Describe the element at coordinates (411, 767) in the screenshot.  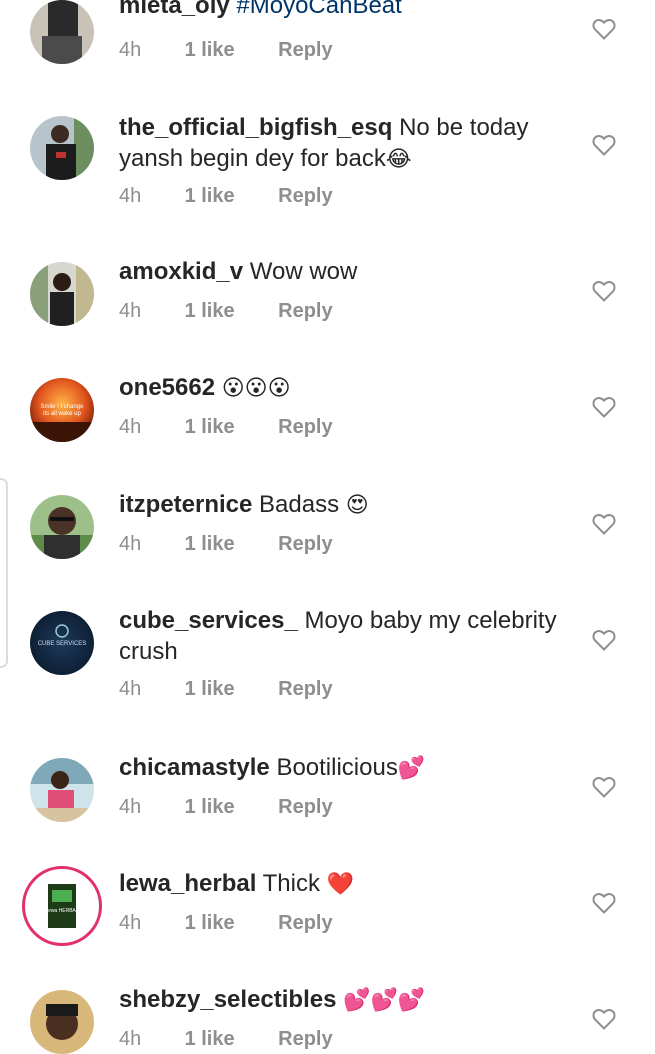
I see `two-hearts-emoji: 💕` at that location.